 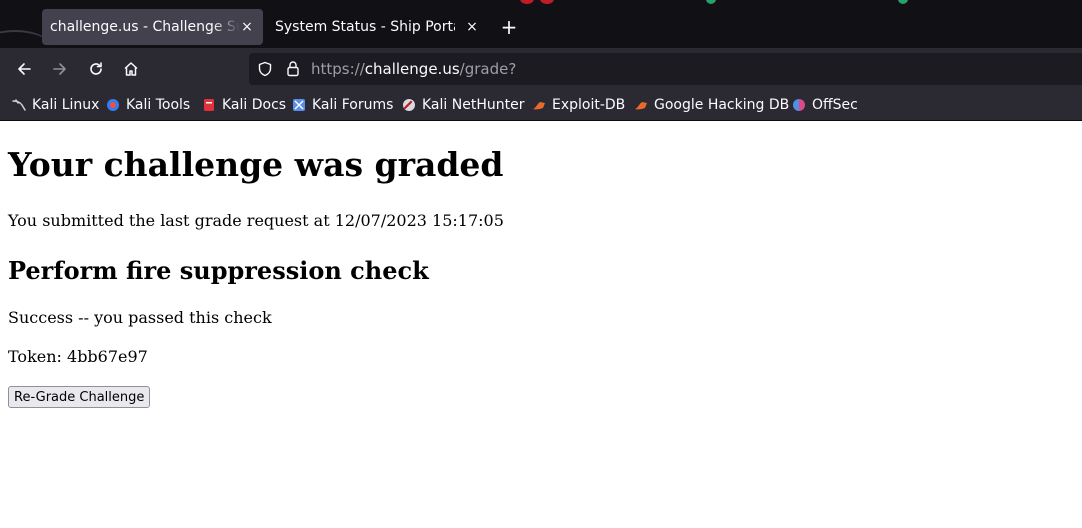 I want to click on bookmark-exploit-db: Exploit-DB, so click(x=578, y=105).